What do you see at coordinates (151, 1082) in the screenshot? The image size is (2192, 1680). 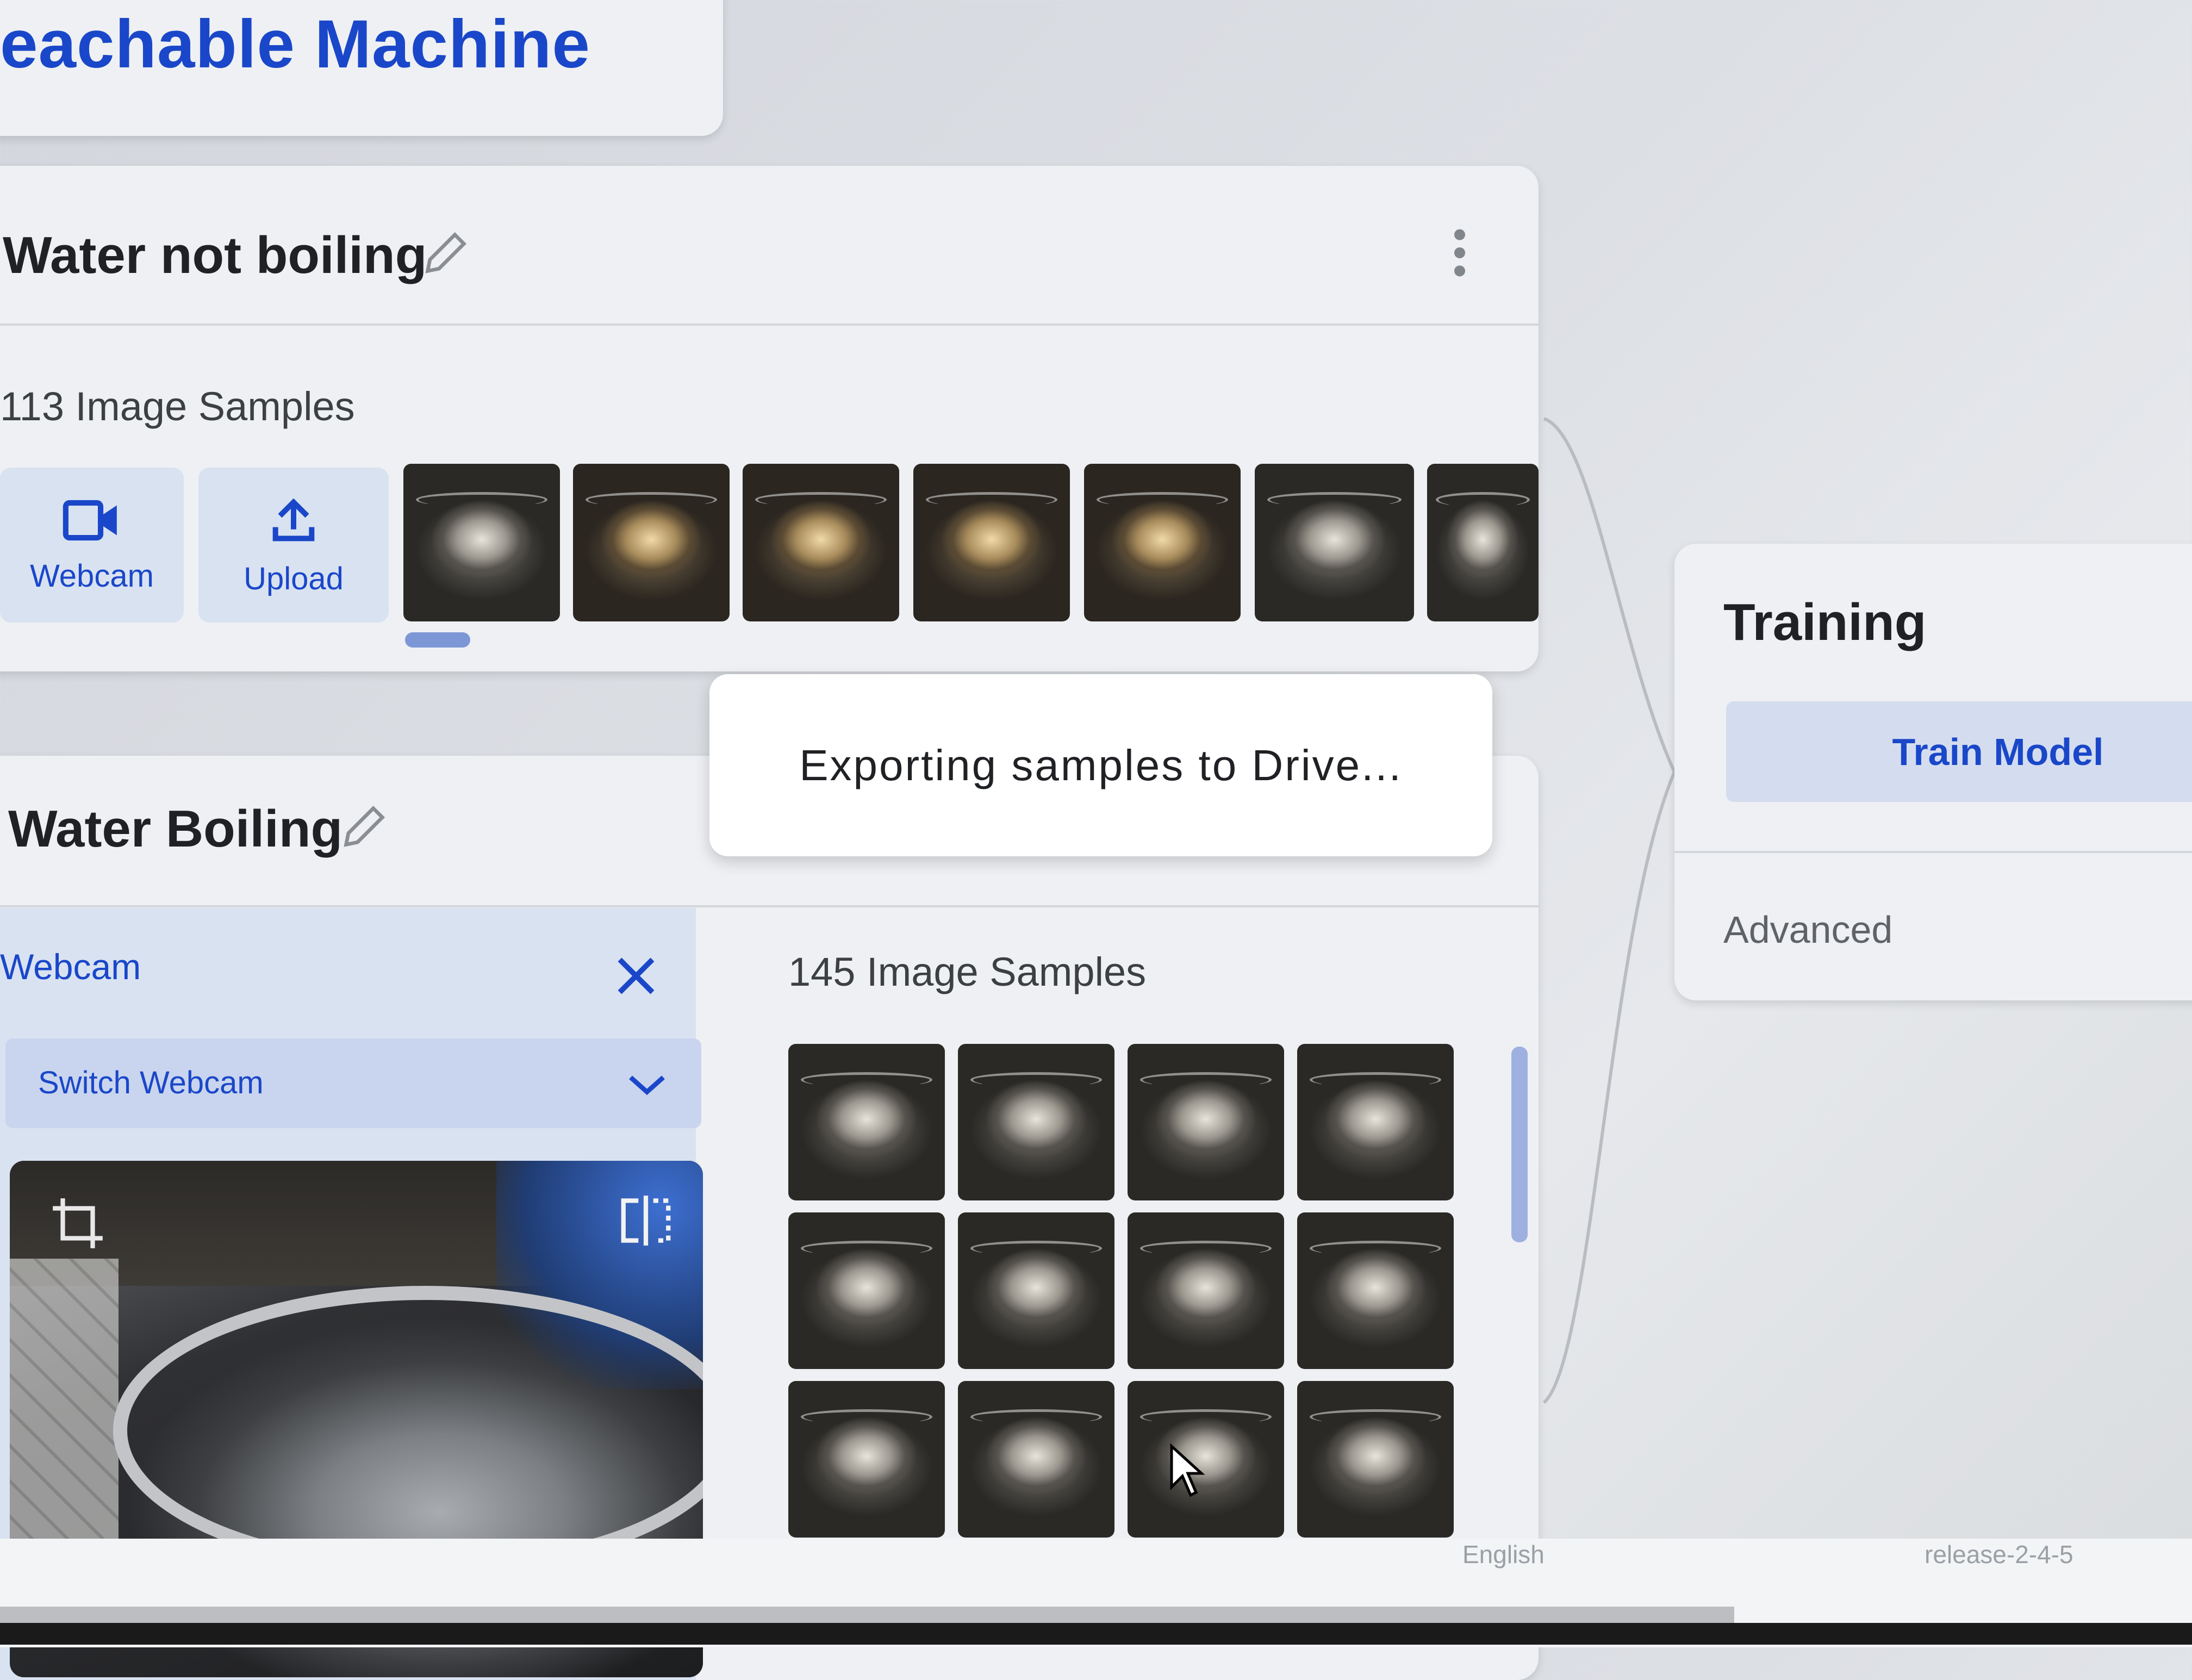 I see `switch-webcam-label: Switch Webcam` at bounding box center [151, 1082].